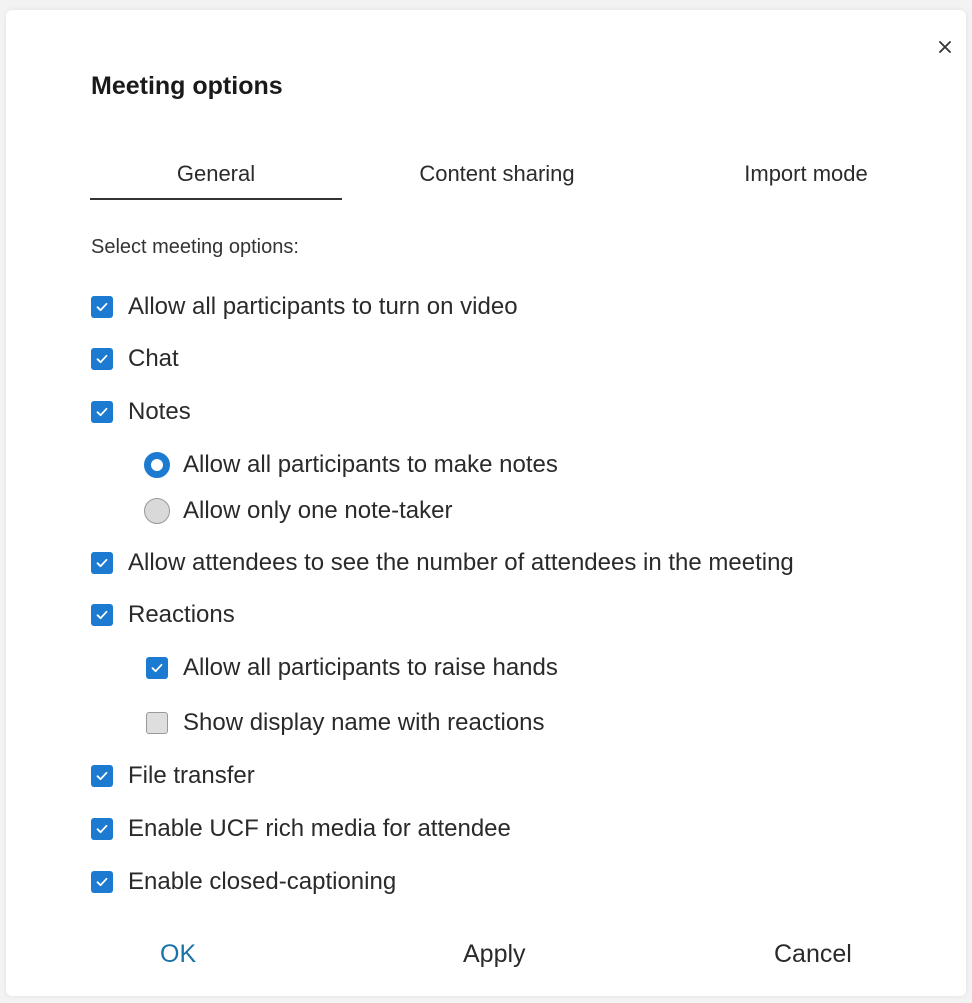 Image resolution: width=972 pixels, height=1003 pixels. I want to click on notes-checkbox, so click(102, 412).